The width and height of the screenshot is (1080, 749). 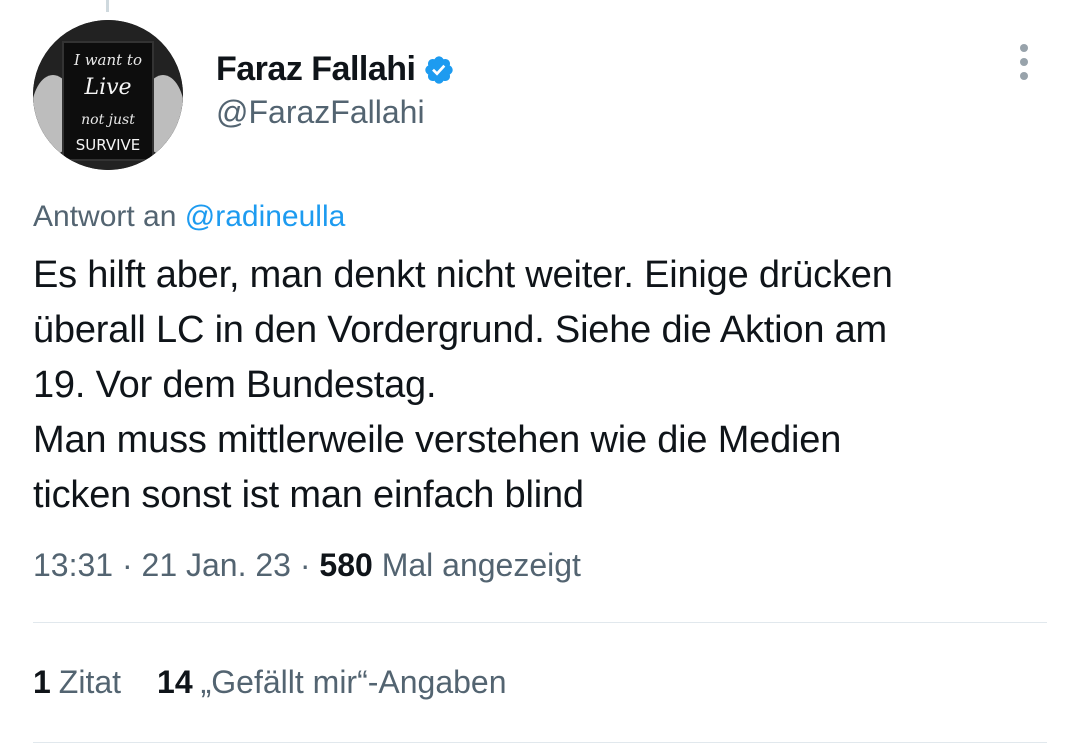 What do you see at coordinates (108, 120) in the screenshot?
I see `avatar-sign-line3: not just` at bounding box center [108, 120].